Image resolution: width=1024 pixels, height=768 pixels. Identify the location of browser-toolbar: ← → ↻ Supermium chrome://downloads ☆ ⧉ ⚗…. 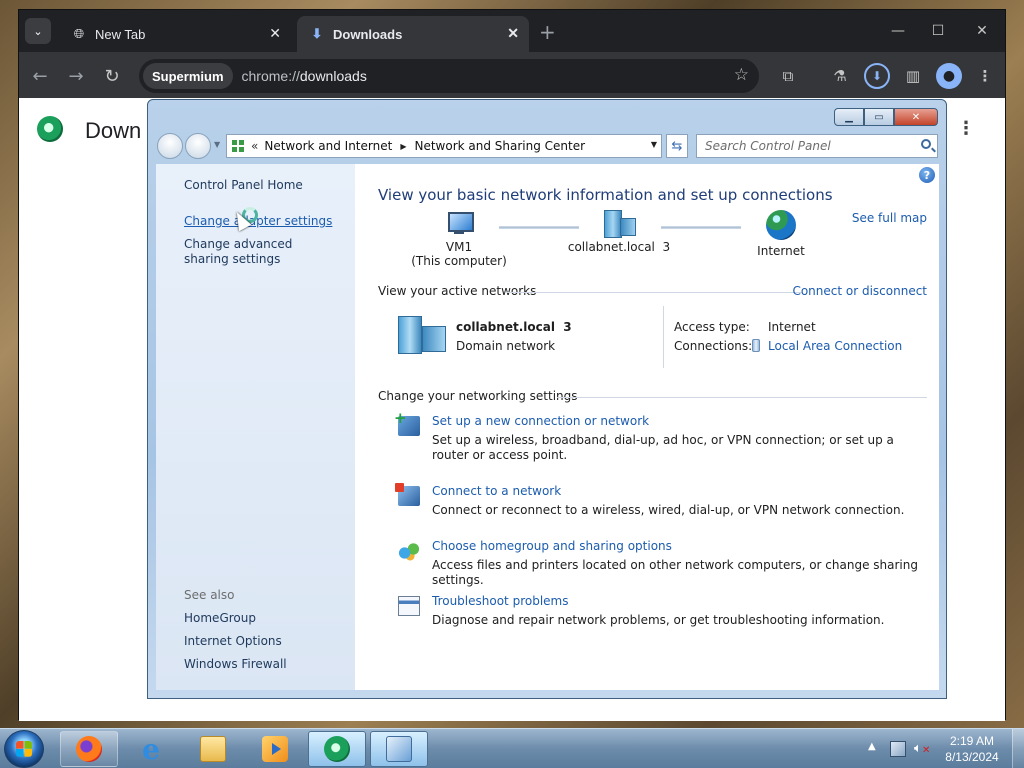
(512, 75).